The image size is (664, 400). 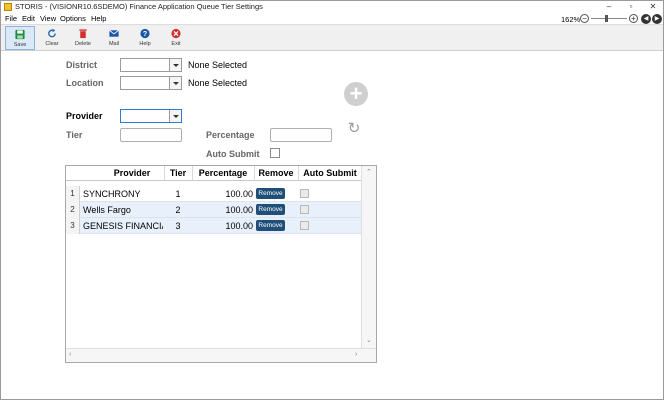 I want to click on mail-button: Mail, so click(x=114, y=38).